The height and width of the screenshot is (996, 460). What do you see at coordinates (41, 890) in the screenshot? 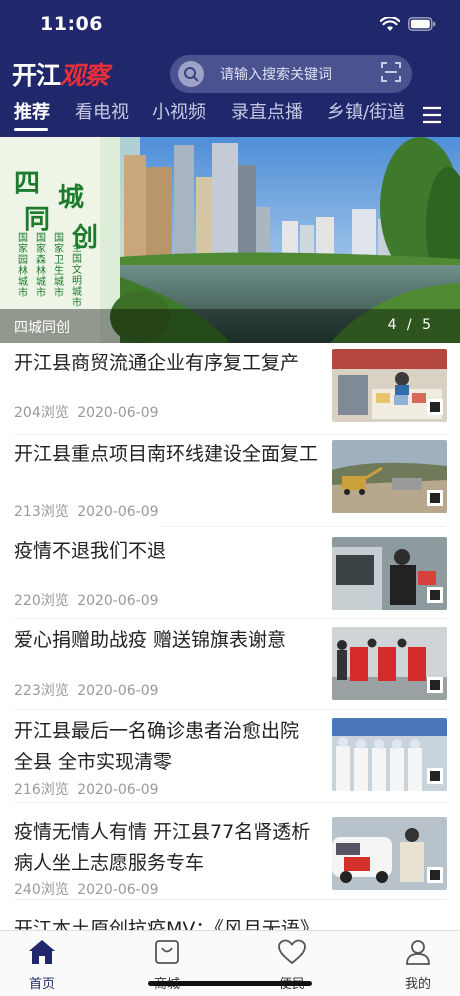
I see `news-views: 240浏览` at bounding box center [41, 890].